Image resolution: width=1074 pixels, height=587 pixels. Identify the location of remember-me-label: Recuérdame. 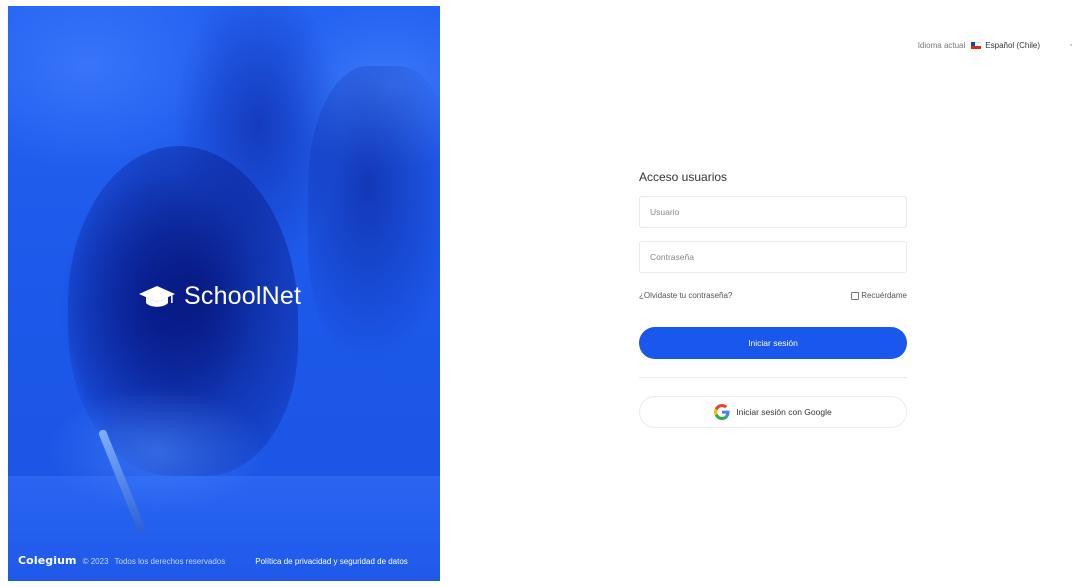
(884, 295).